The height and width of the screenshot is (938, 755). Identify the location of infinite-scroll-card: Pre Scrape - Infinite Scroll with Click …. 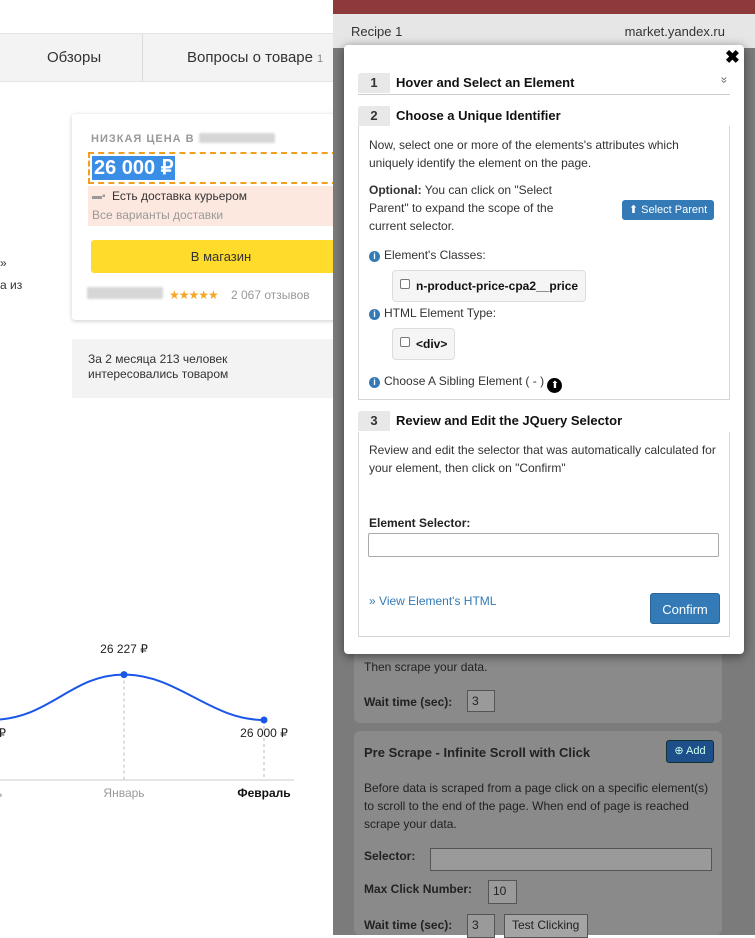
(538, 834).